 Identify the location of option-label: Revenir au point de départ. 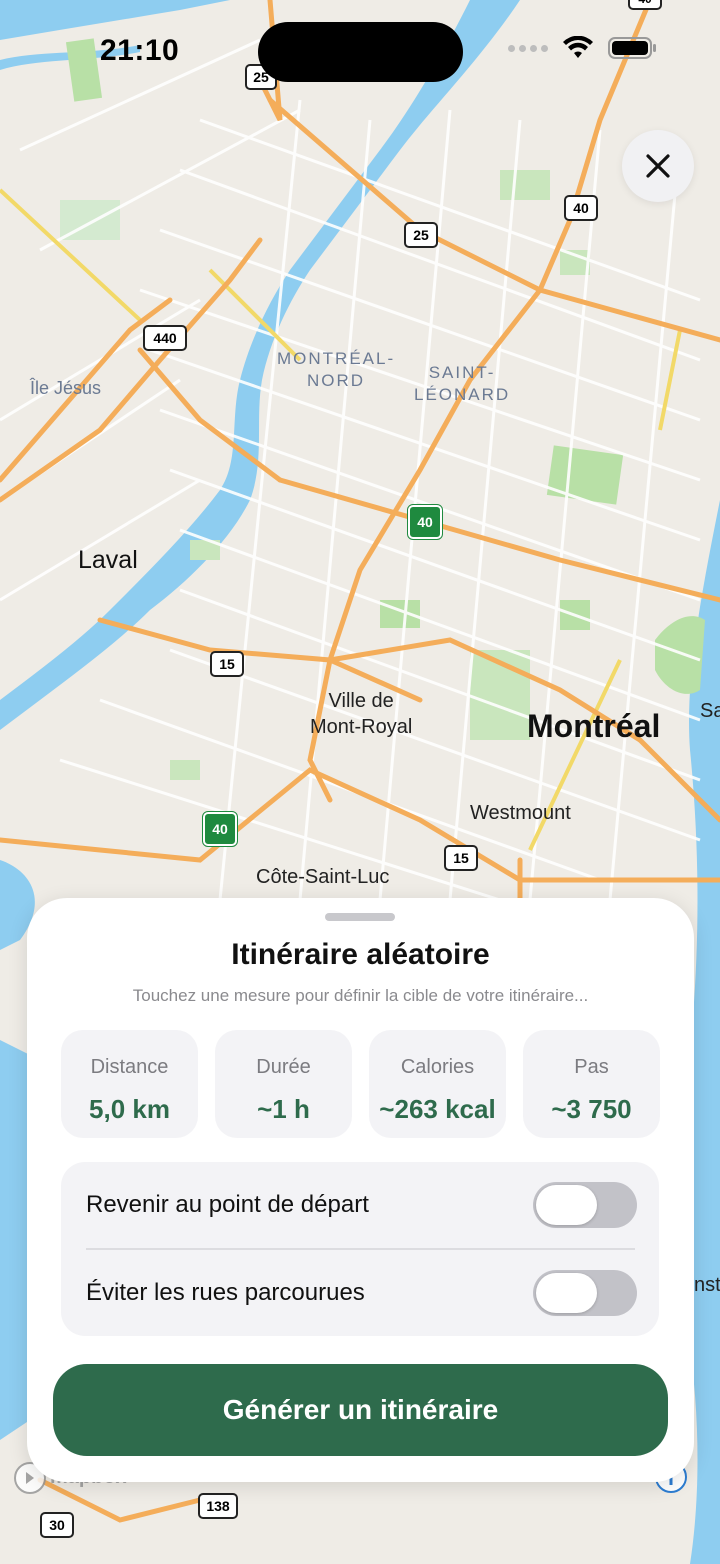
(227, 1204).